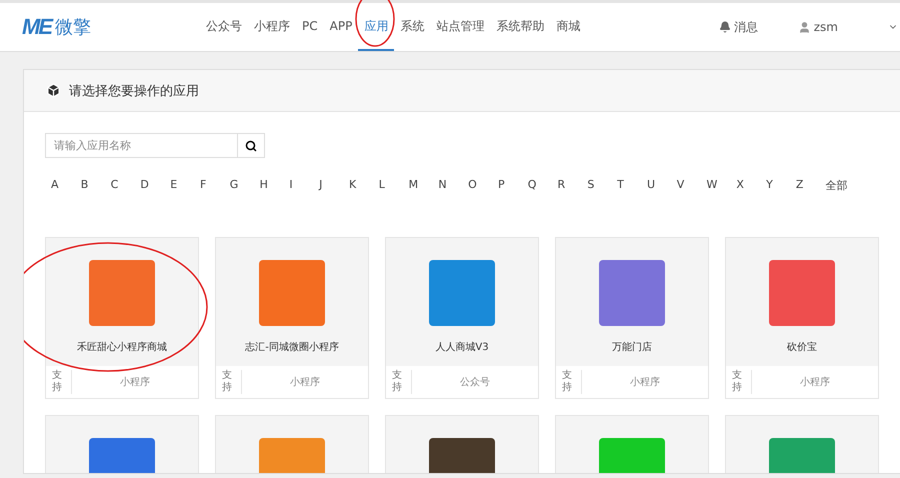 The width and height of the screenshot is (900, 478). What do you see at coordinates (841, 185) in the screenshot?
I see `letter-filter: 全部` at bounding box center [841, 185].